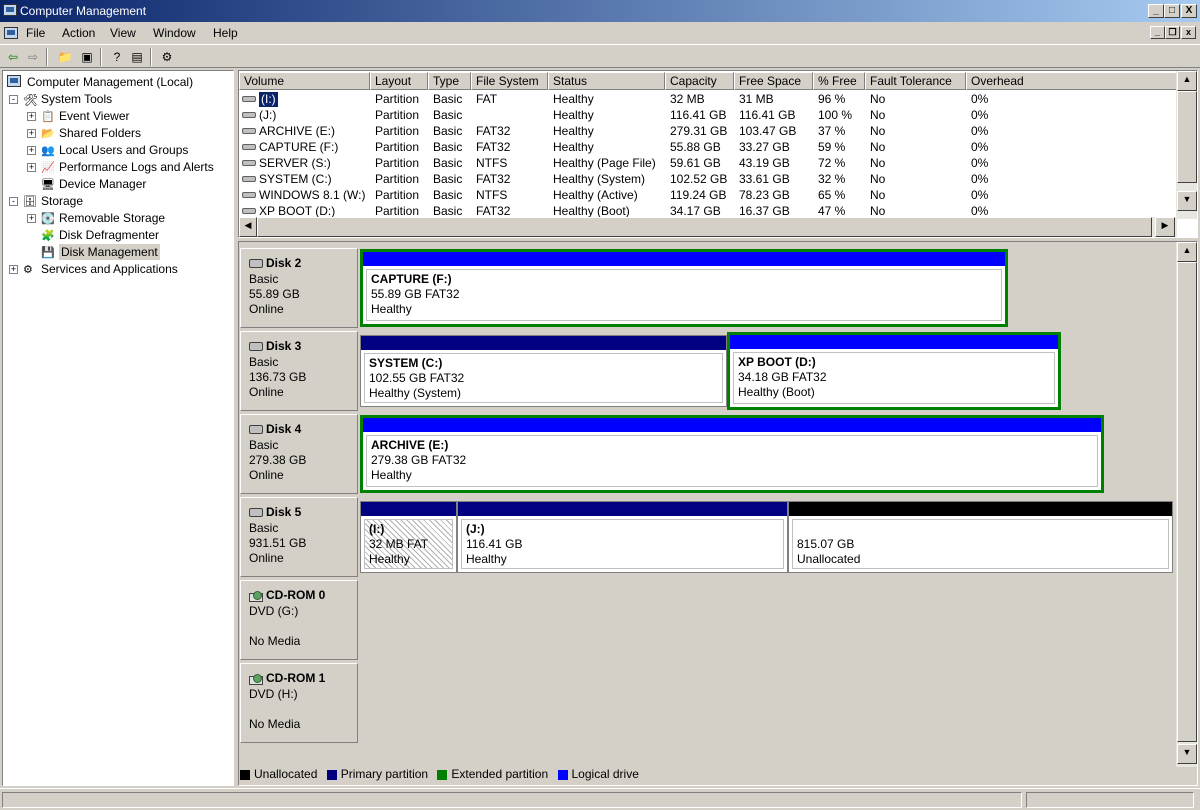 Image resolution: width=1200 pixels, height=810 pixels. I want to click on column-header: % Free, so click(839, 81).